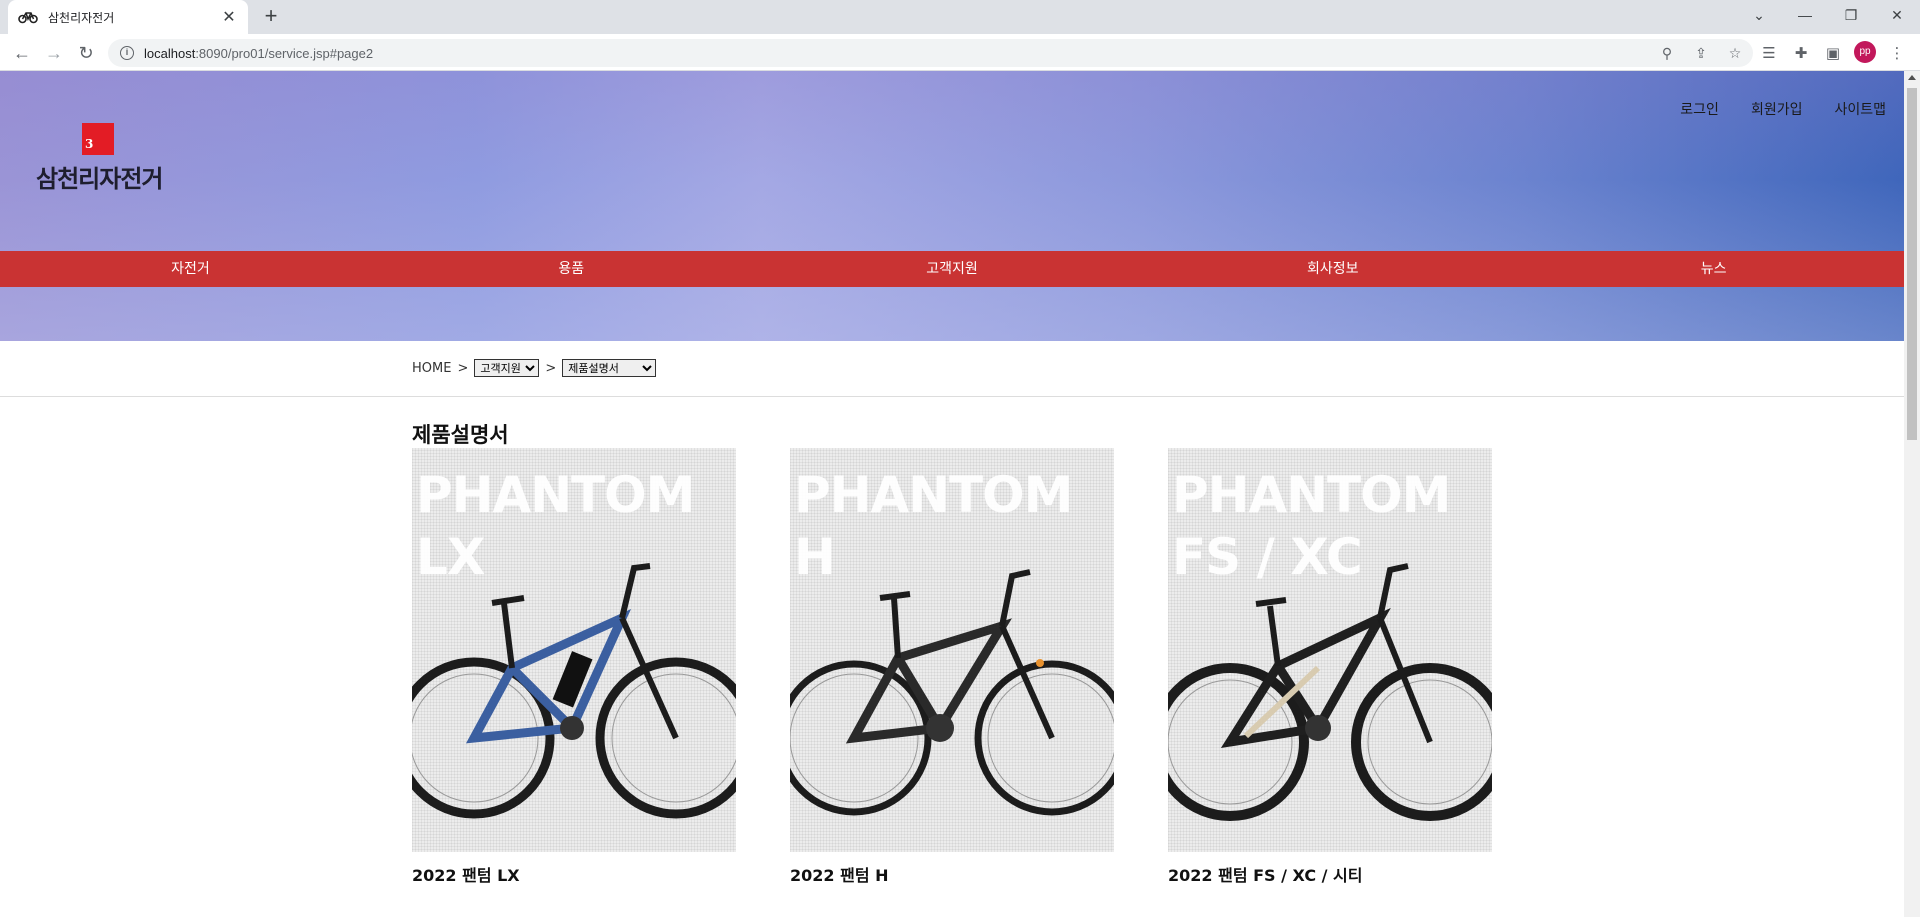 This screenshot has height=917, width=1920. I want to click on product-card: PHANTOM H 2022 팬텀 H, so click(952, 667).